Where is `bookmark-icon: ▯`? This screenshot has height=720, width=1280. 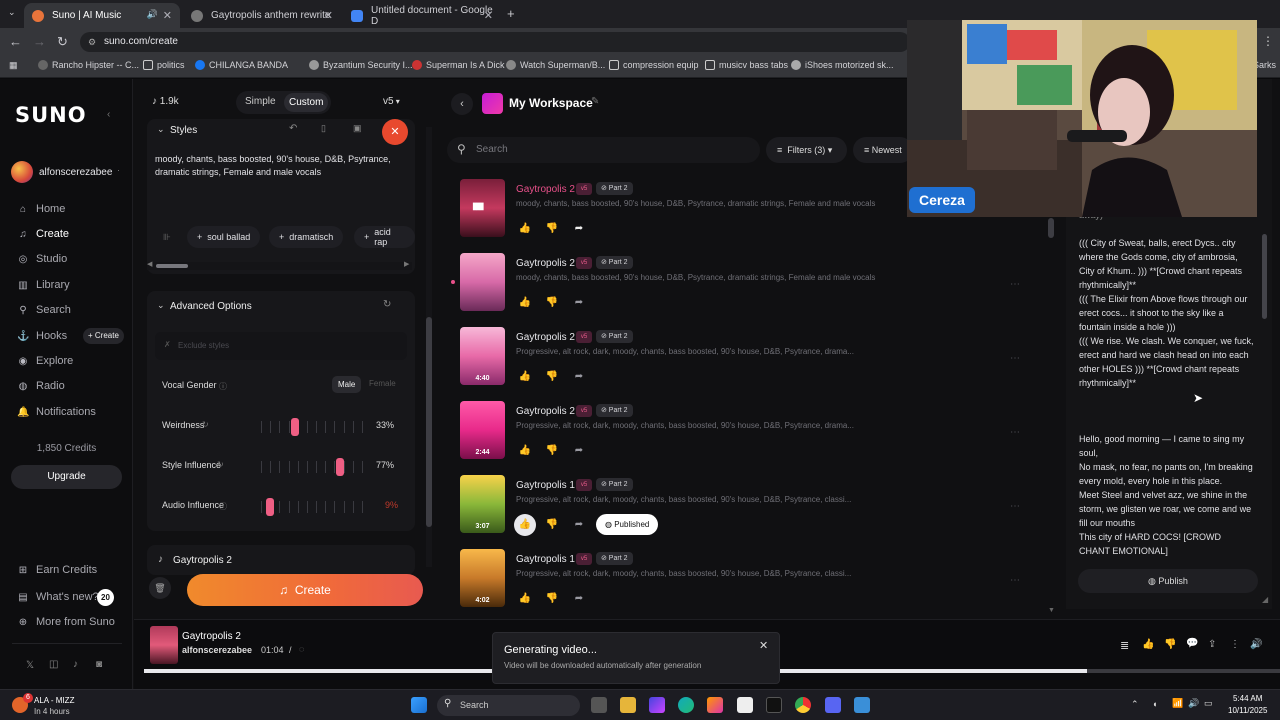
bookmark-icon: ▯ is located at coordinates (323, 128).